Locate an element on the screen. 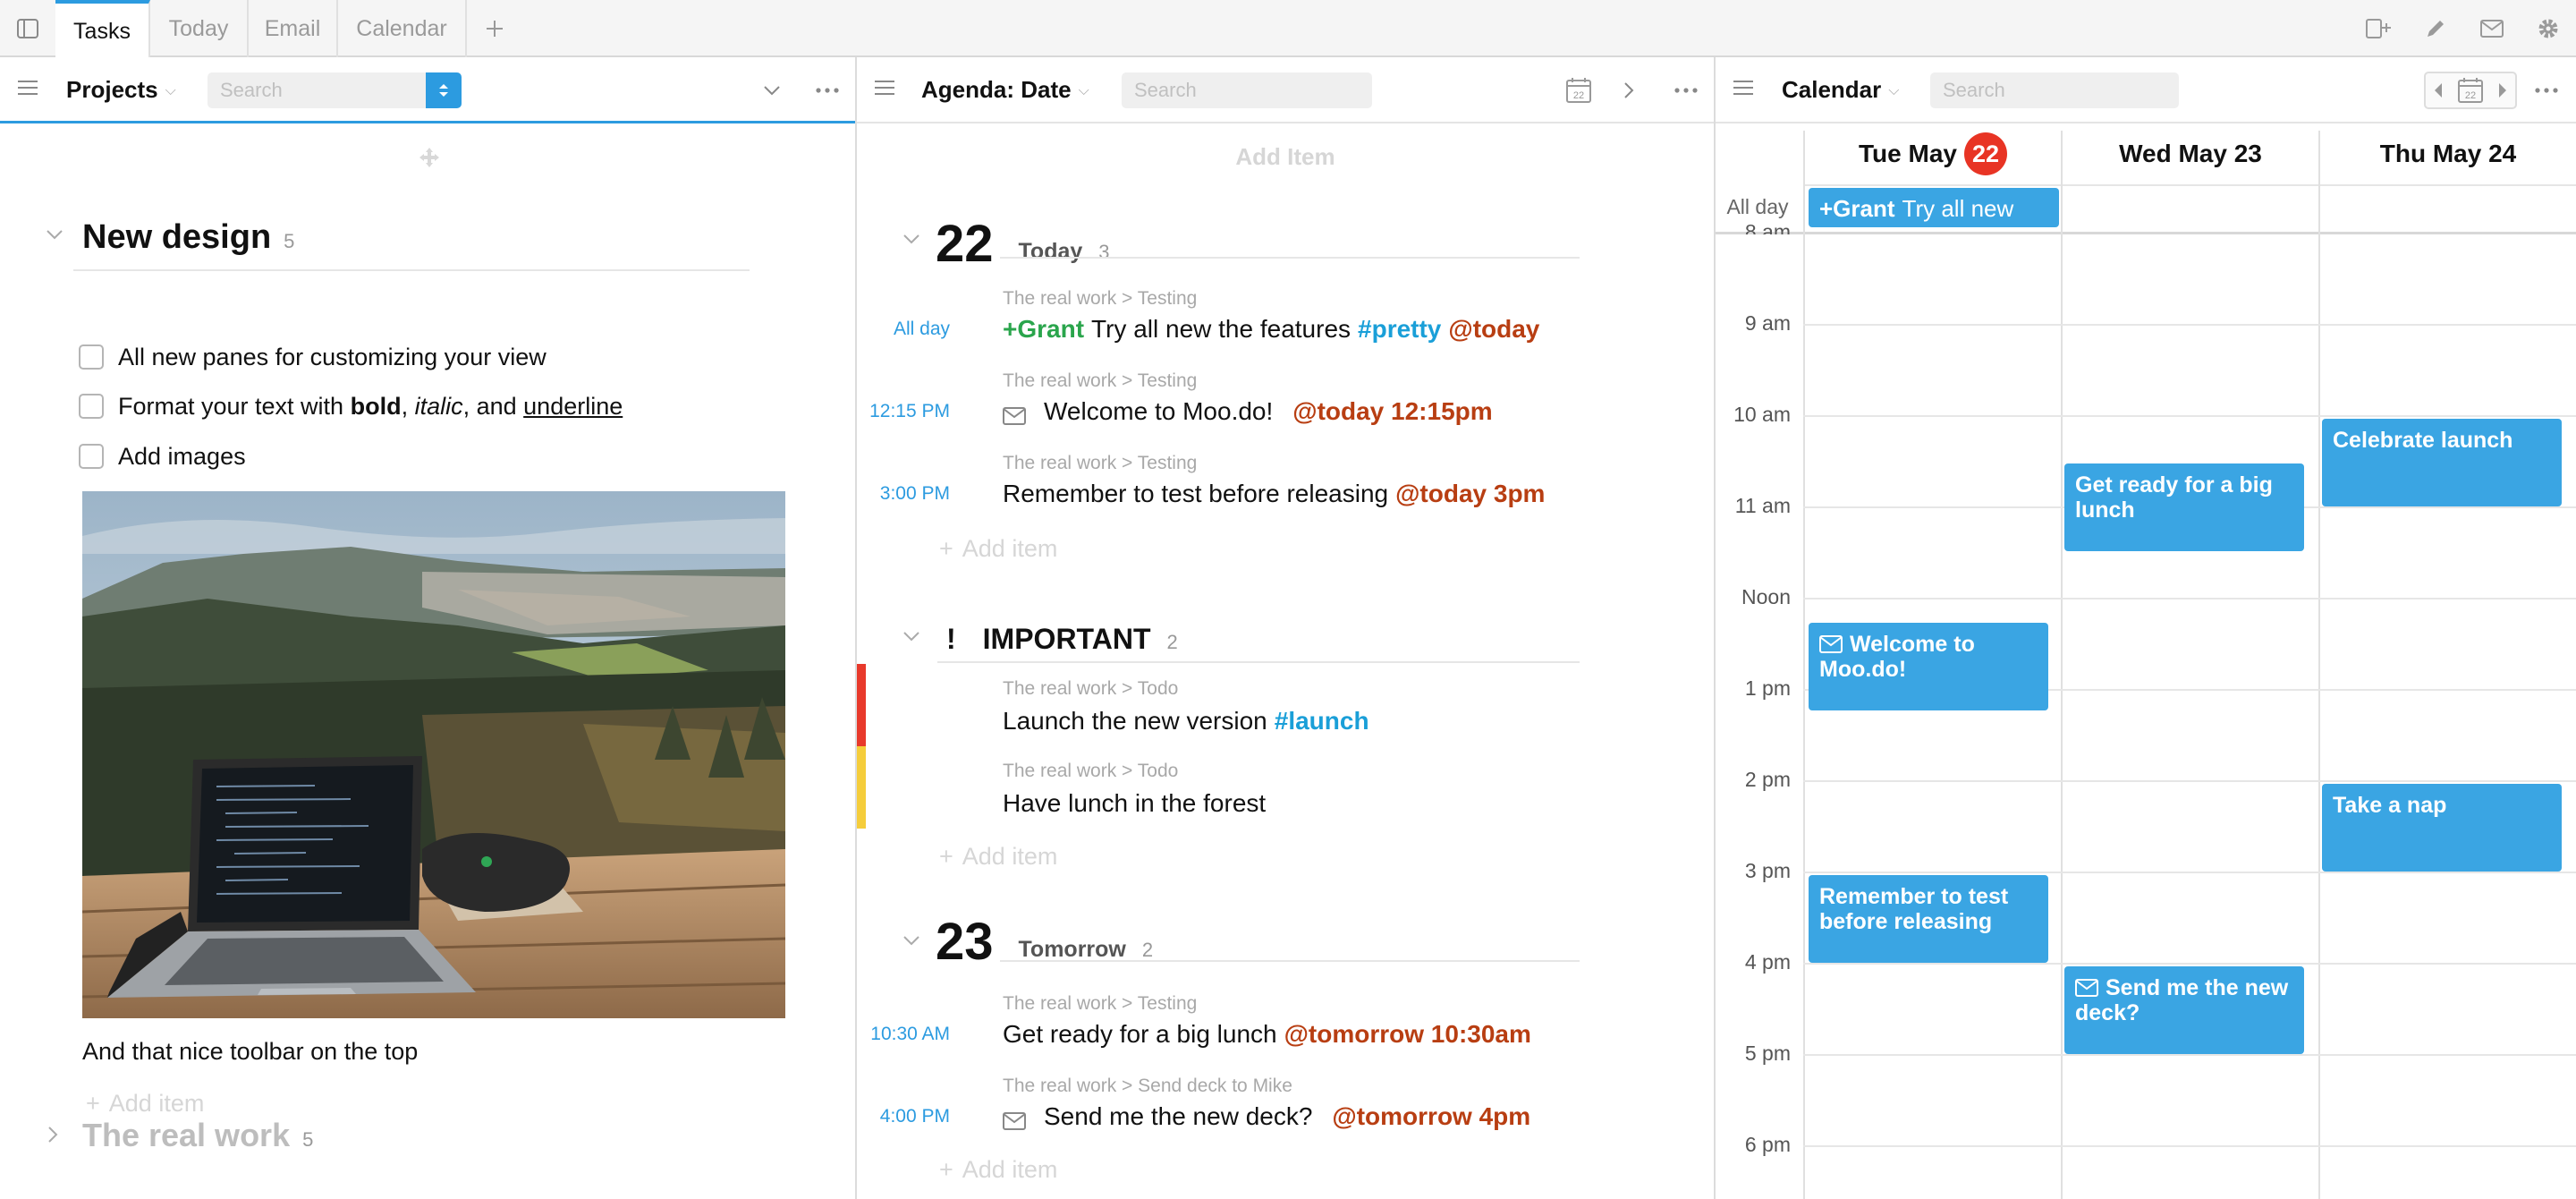 Image resolution: width=2576 pixels, height=1199 pixels. section-title: New design 5 is located at coordinates (188, 237).